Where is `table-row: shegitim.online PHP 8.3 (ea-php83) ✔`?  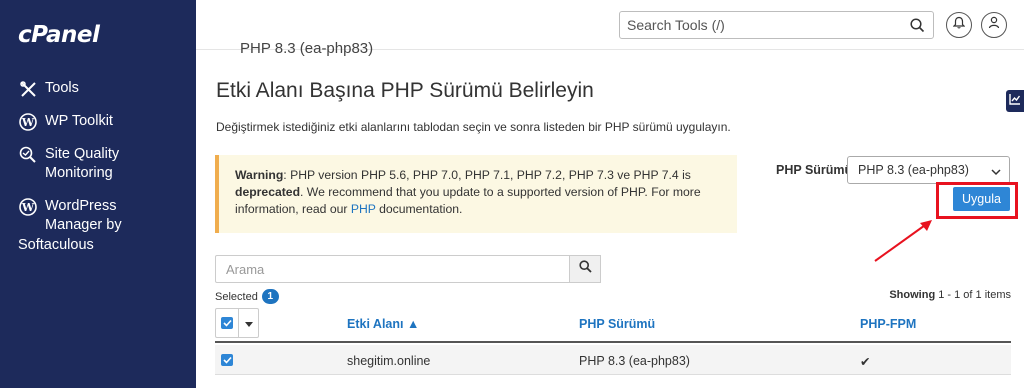
table-row: shegitim.online PHP 8.3 (ea-php83) ✔ is located at coordinates (613, 360).